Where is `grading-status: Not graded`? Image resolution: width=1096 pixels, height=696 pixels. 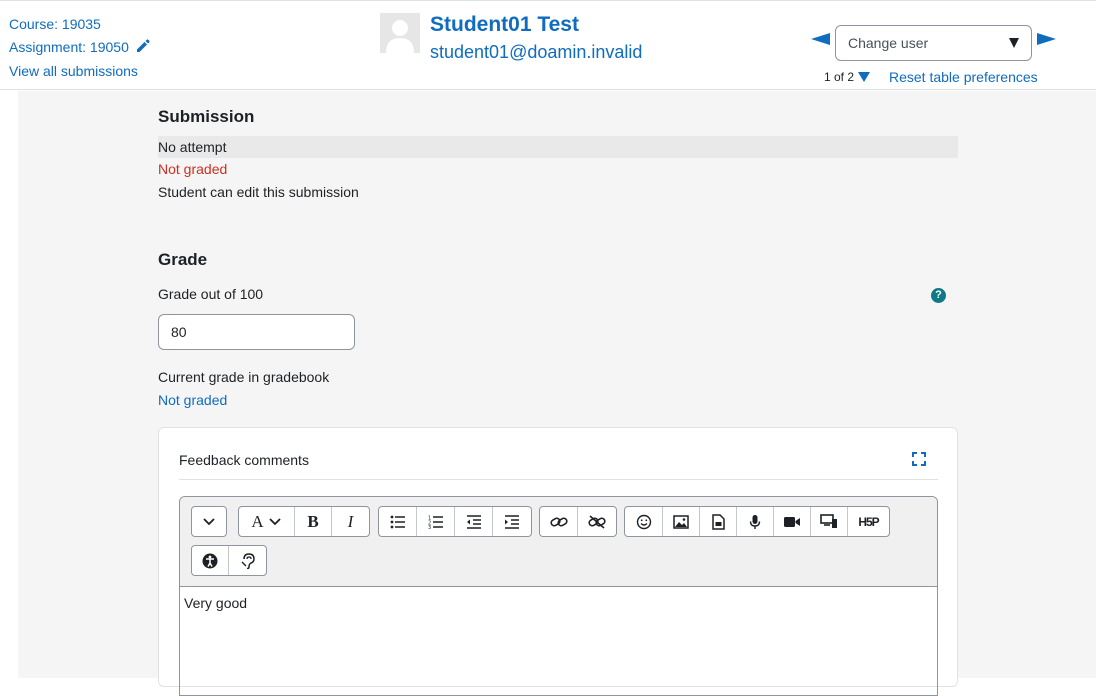
grading-status: Not graded is located at coordinates (193, 169).